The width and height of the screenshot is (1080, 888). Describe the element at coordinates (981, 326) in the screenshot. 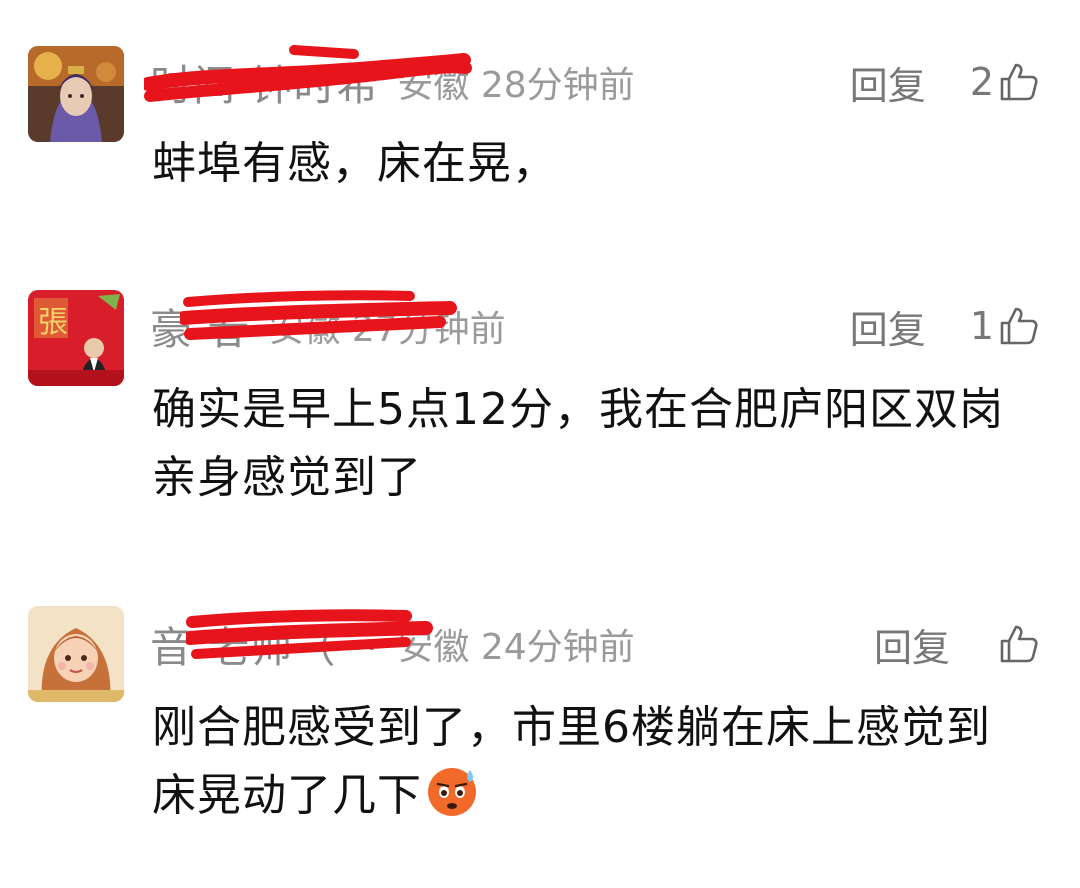

I see `like-count: 1` at that location.